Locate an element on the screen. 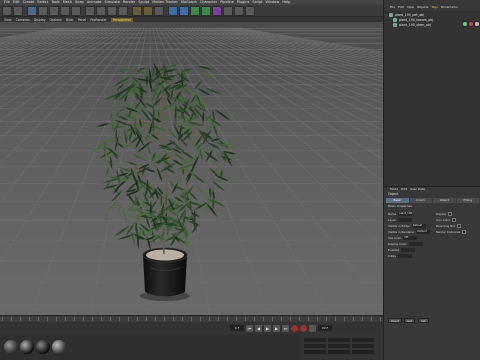 This screenshot has height=360, width=480. z-axis-button is located at coordinates (112, 10).